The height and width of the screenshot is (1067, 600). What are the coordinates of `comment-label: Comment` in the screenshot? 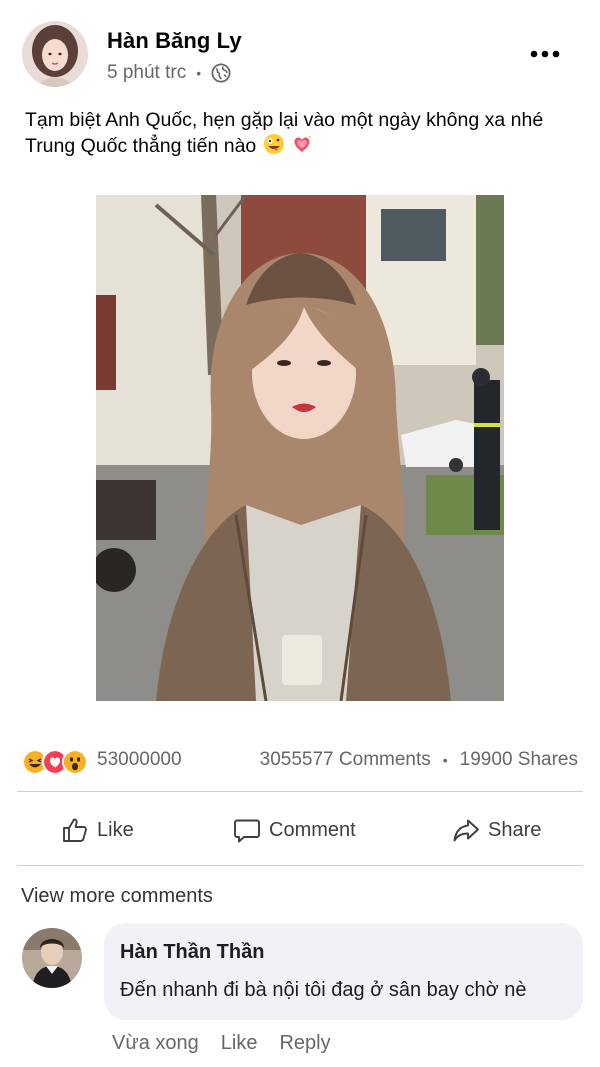 It's located at (312, 829).